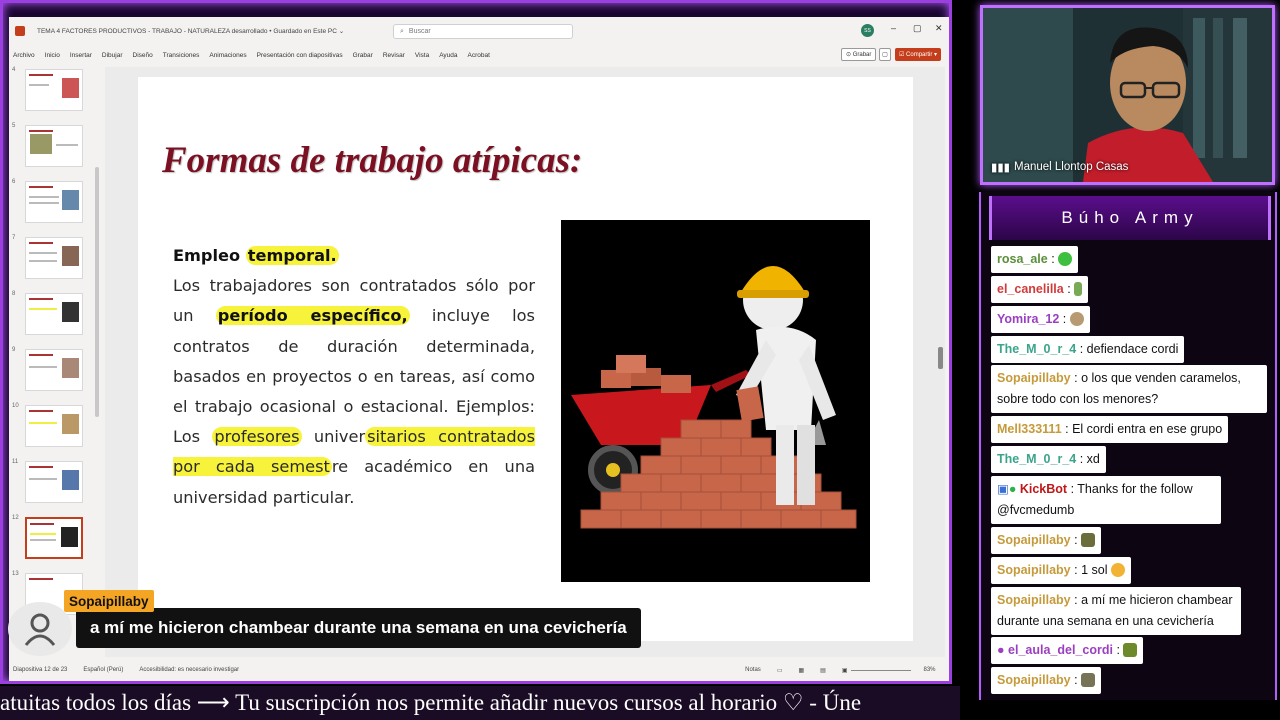 The width and height of the screenshot is (1280, 720). Describe the element at coordinates (1088, 349) in the screenshot. I see `chat-message: The_M_0_r_4 : defiendace cordi` at that location.